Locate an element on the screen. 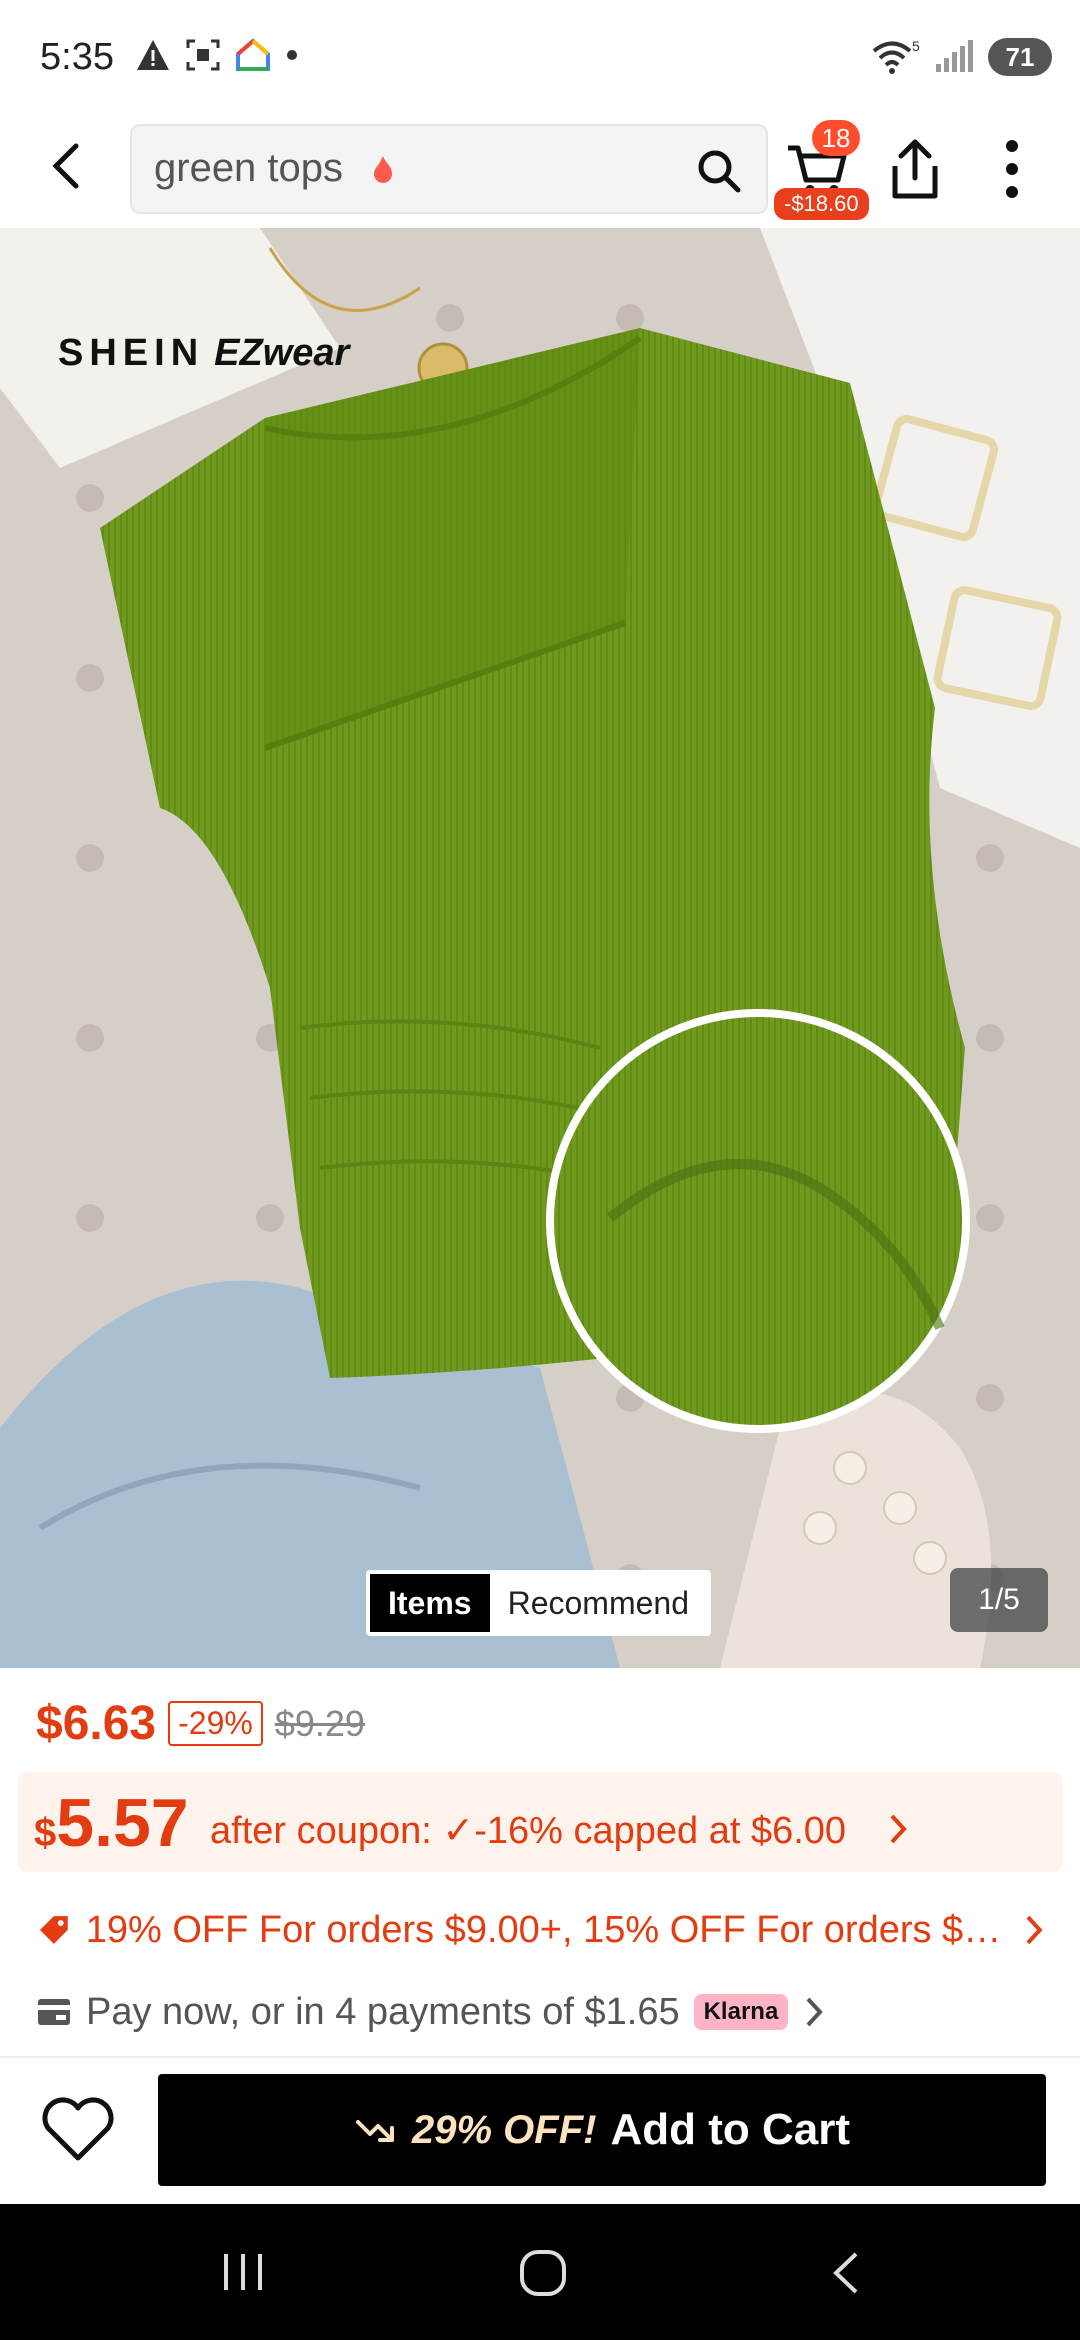 This screenshot has height=2340, width=1080. pay-text: Pay now, or in 4 payments of $1.65 is located at coordinates (383, 2011).